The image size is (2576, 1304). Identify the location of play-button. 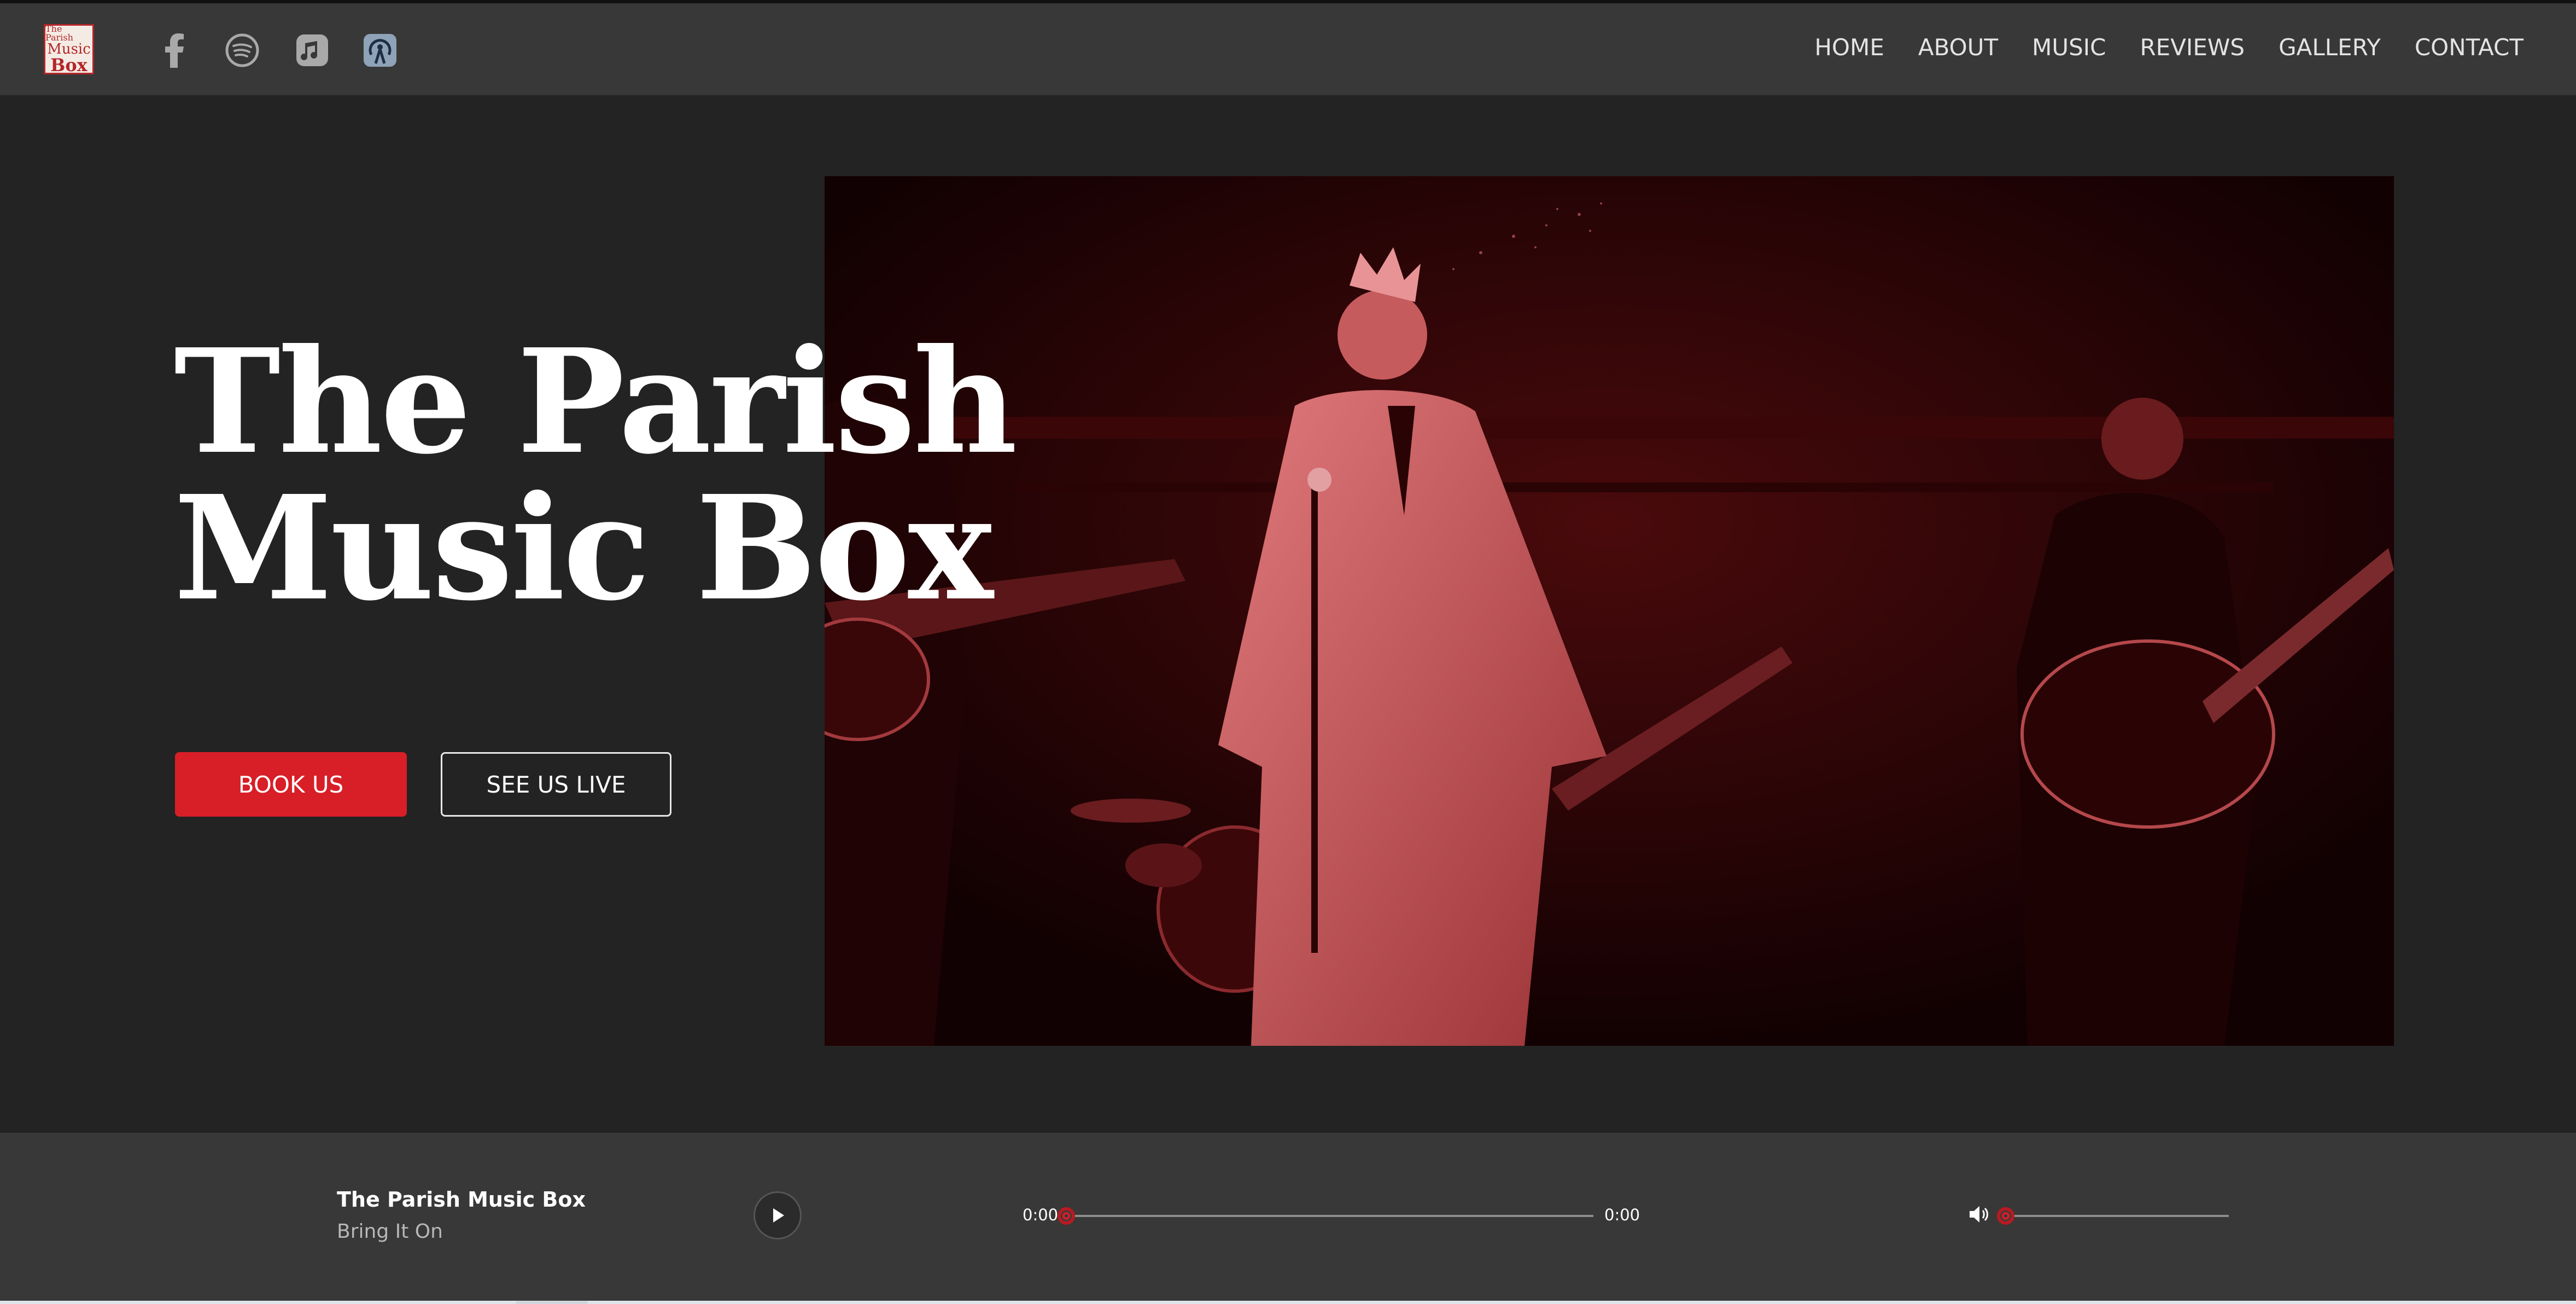
(777, 1215).